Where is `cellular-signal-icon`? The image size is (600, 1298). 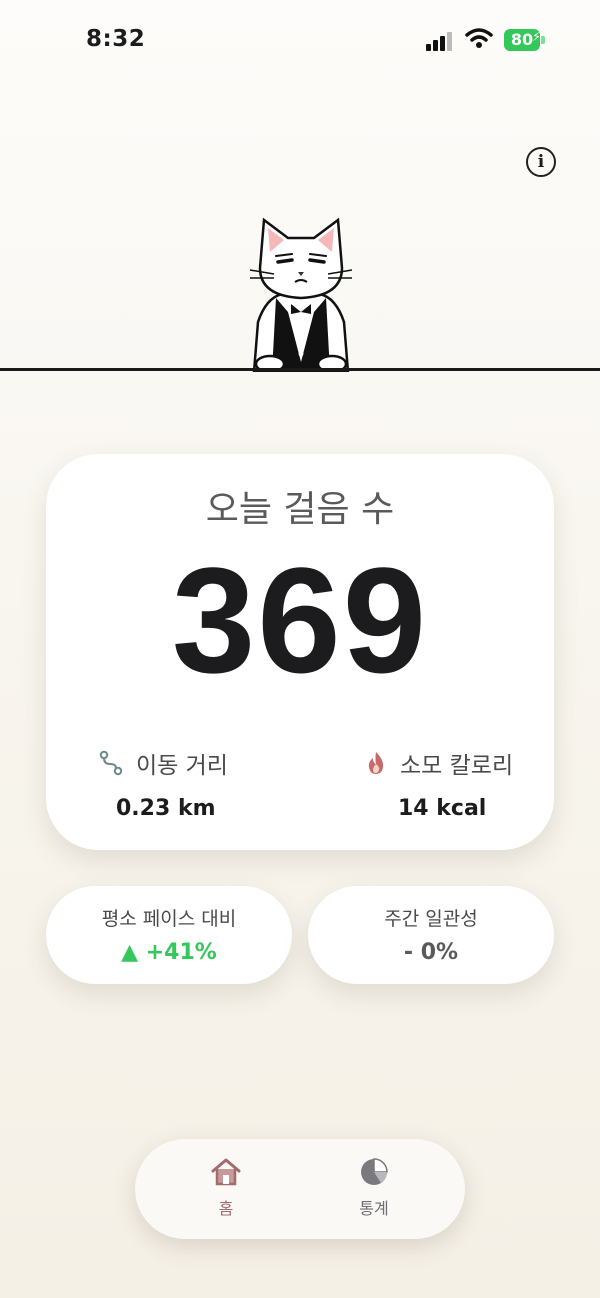
cellular-signal-icon is located at coordinates (441, 41).